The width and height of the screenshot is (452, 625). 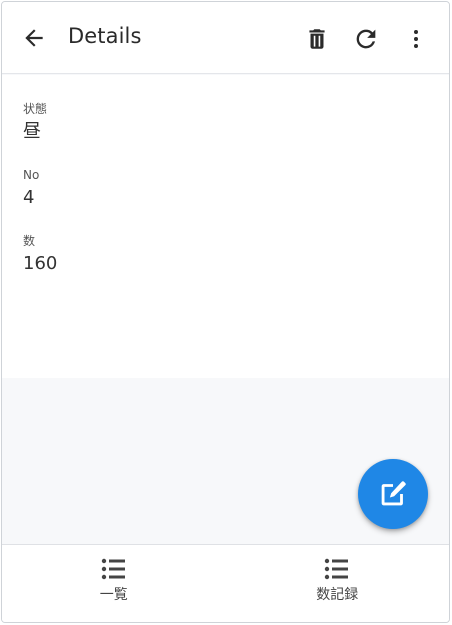 I want to click on page-title: Details, so click(x=105, y=36).